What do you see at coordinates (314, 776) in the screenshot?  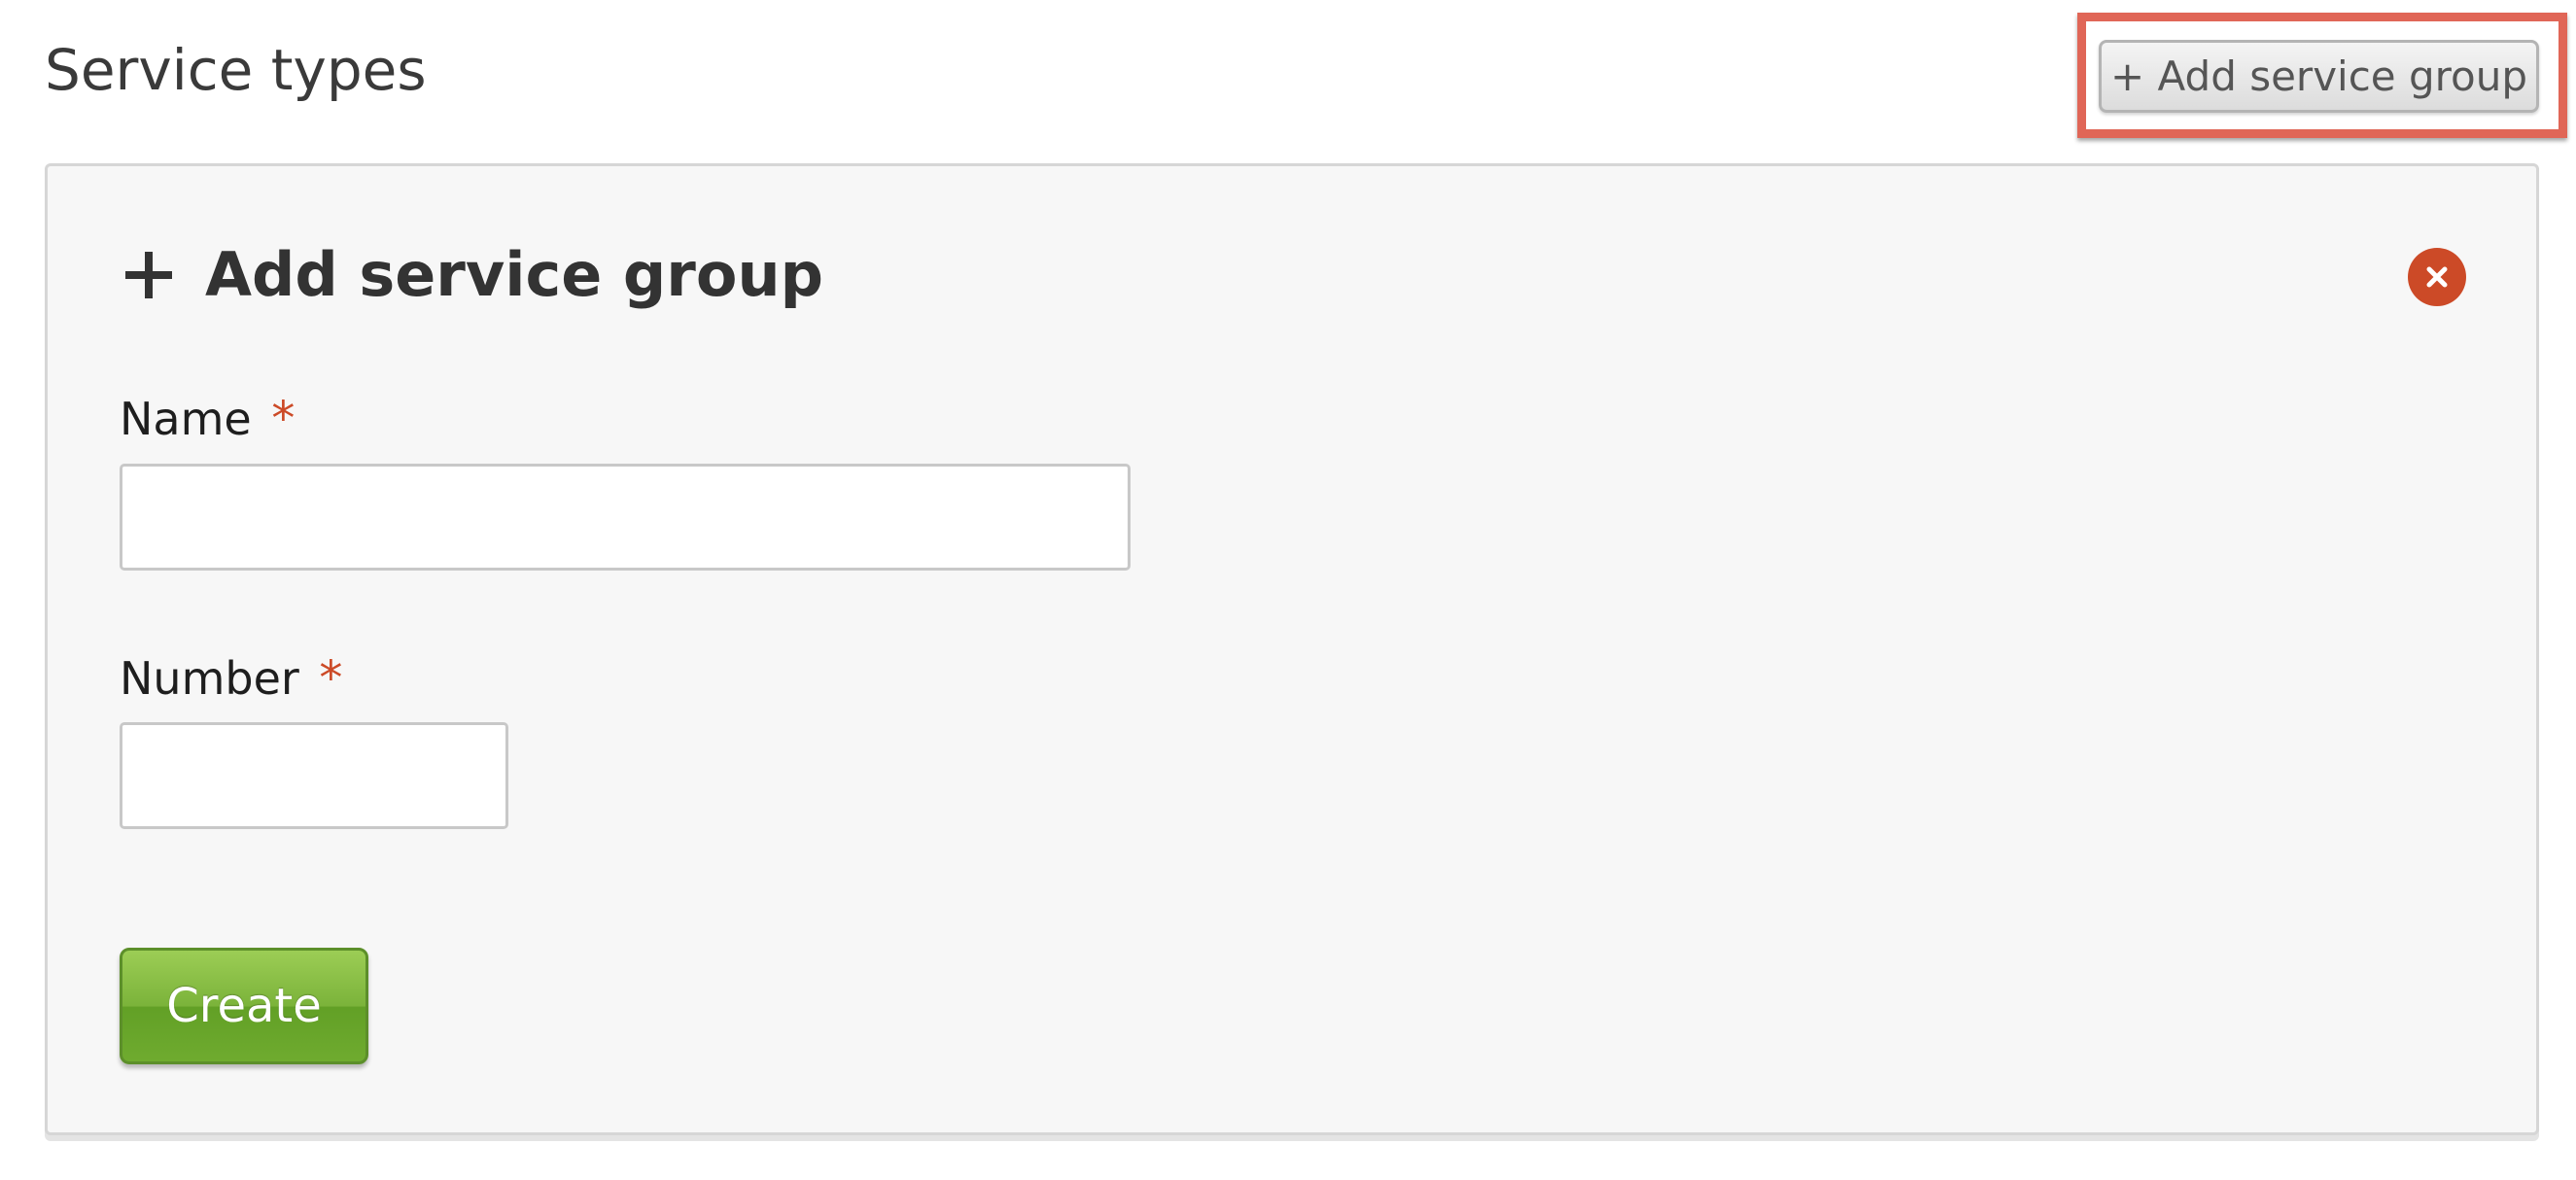 I see `number-input` at bounding box center [314, 776].